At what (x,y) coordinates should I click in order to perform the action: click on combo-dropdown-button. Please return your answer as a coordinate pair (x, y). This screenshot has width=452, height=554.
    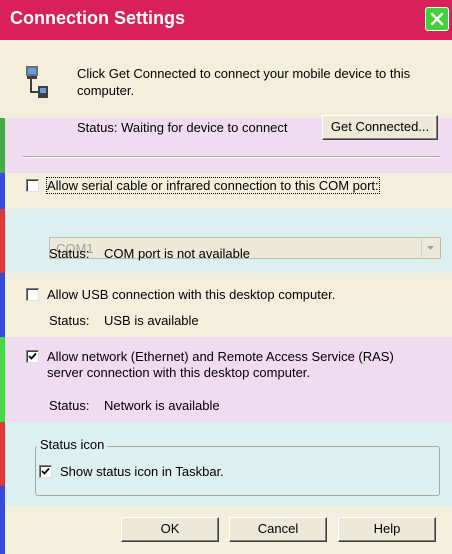
    Looking at the image, I should click on (430, 248).